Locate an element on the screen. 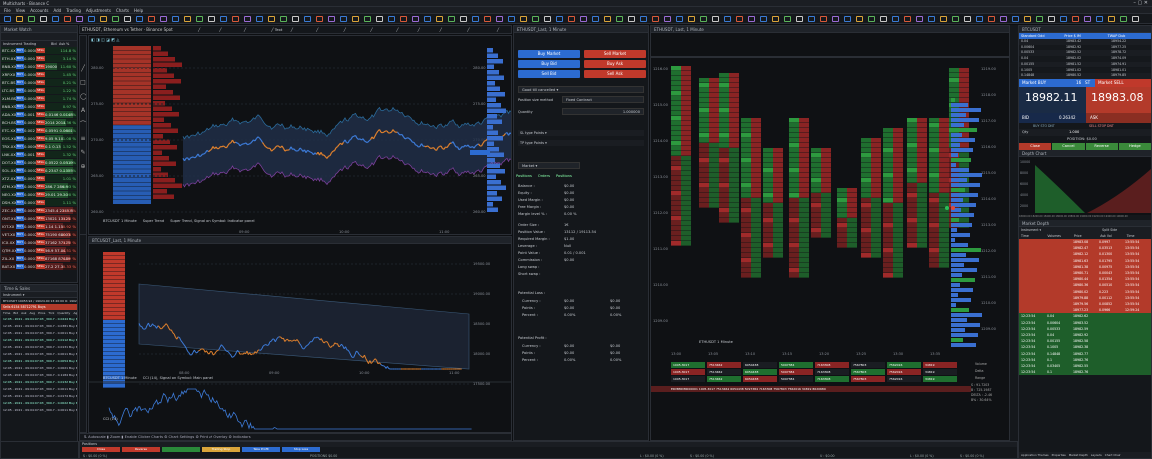  buy-bid-button: Buy Bid is located at coordinates (549, 64).